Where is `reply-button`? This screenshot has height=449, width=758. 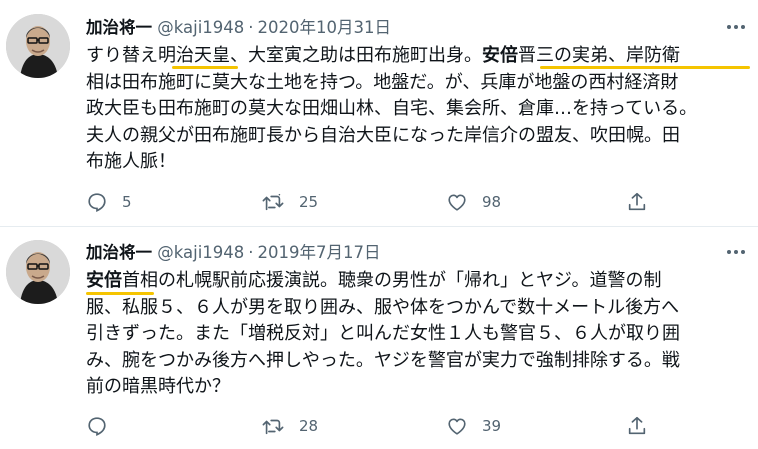 reply-button is located at coordinates (104, 426).